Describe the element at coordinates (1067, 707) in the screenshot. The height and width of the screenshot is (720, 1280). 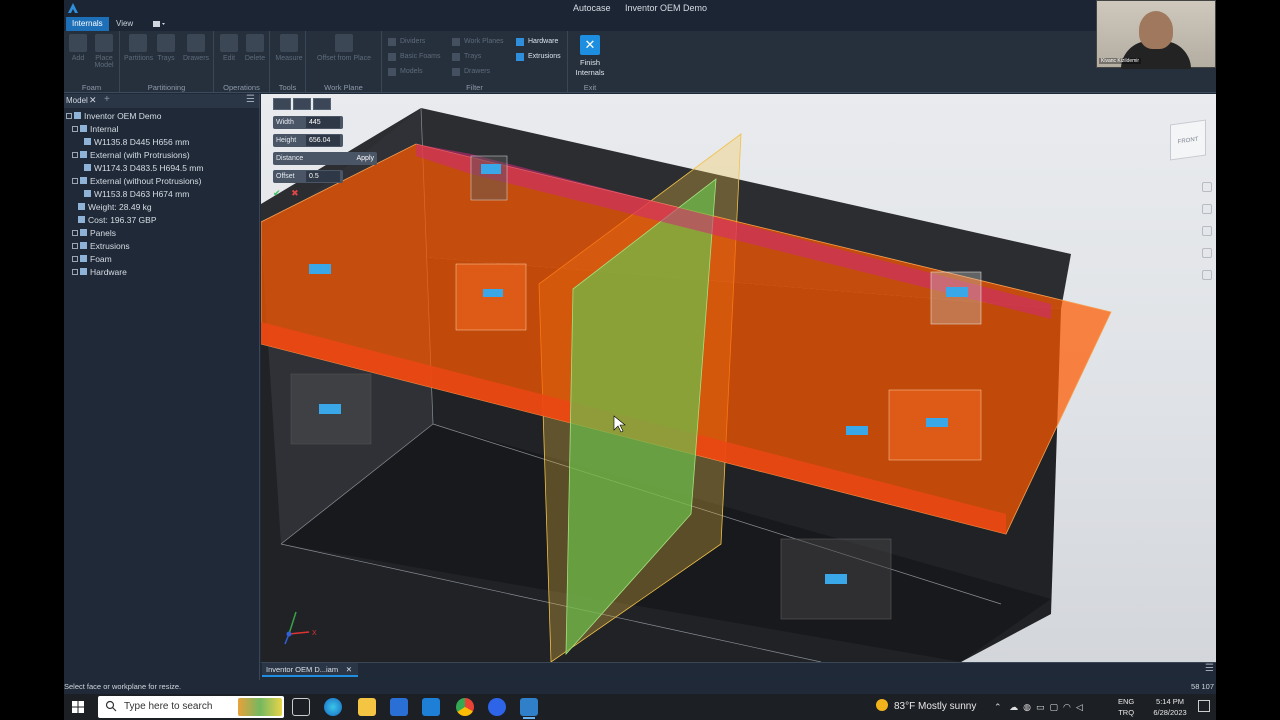
I see `wifi-icon: ◠` at that location.